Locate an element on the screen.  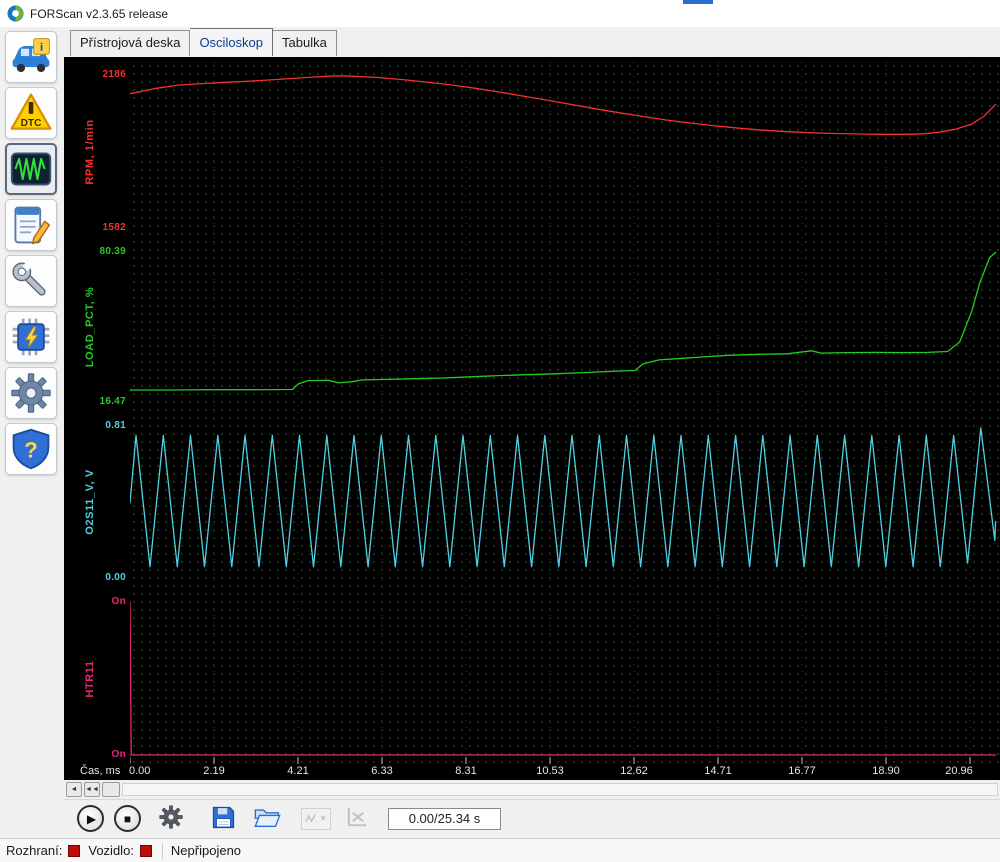
sidebar-table-button is located at coordinates (31, 225).